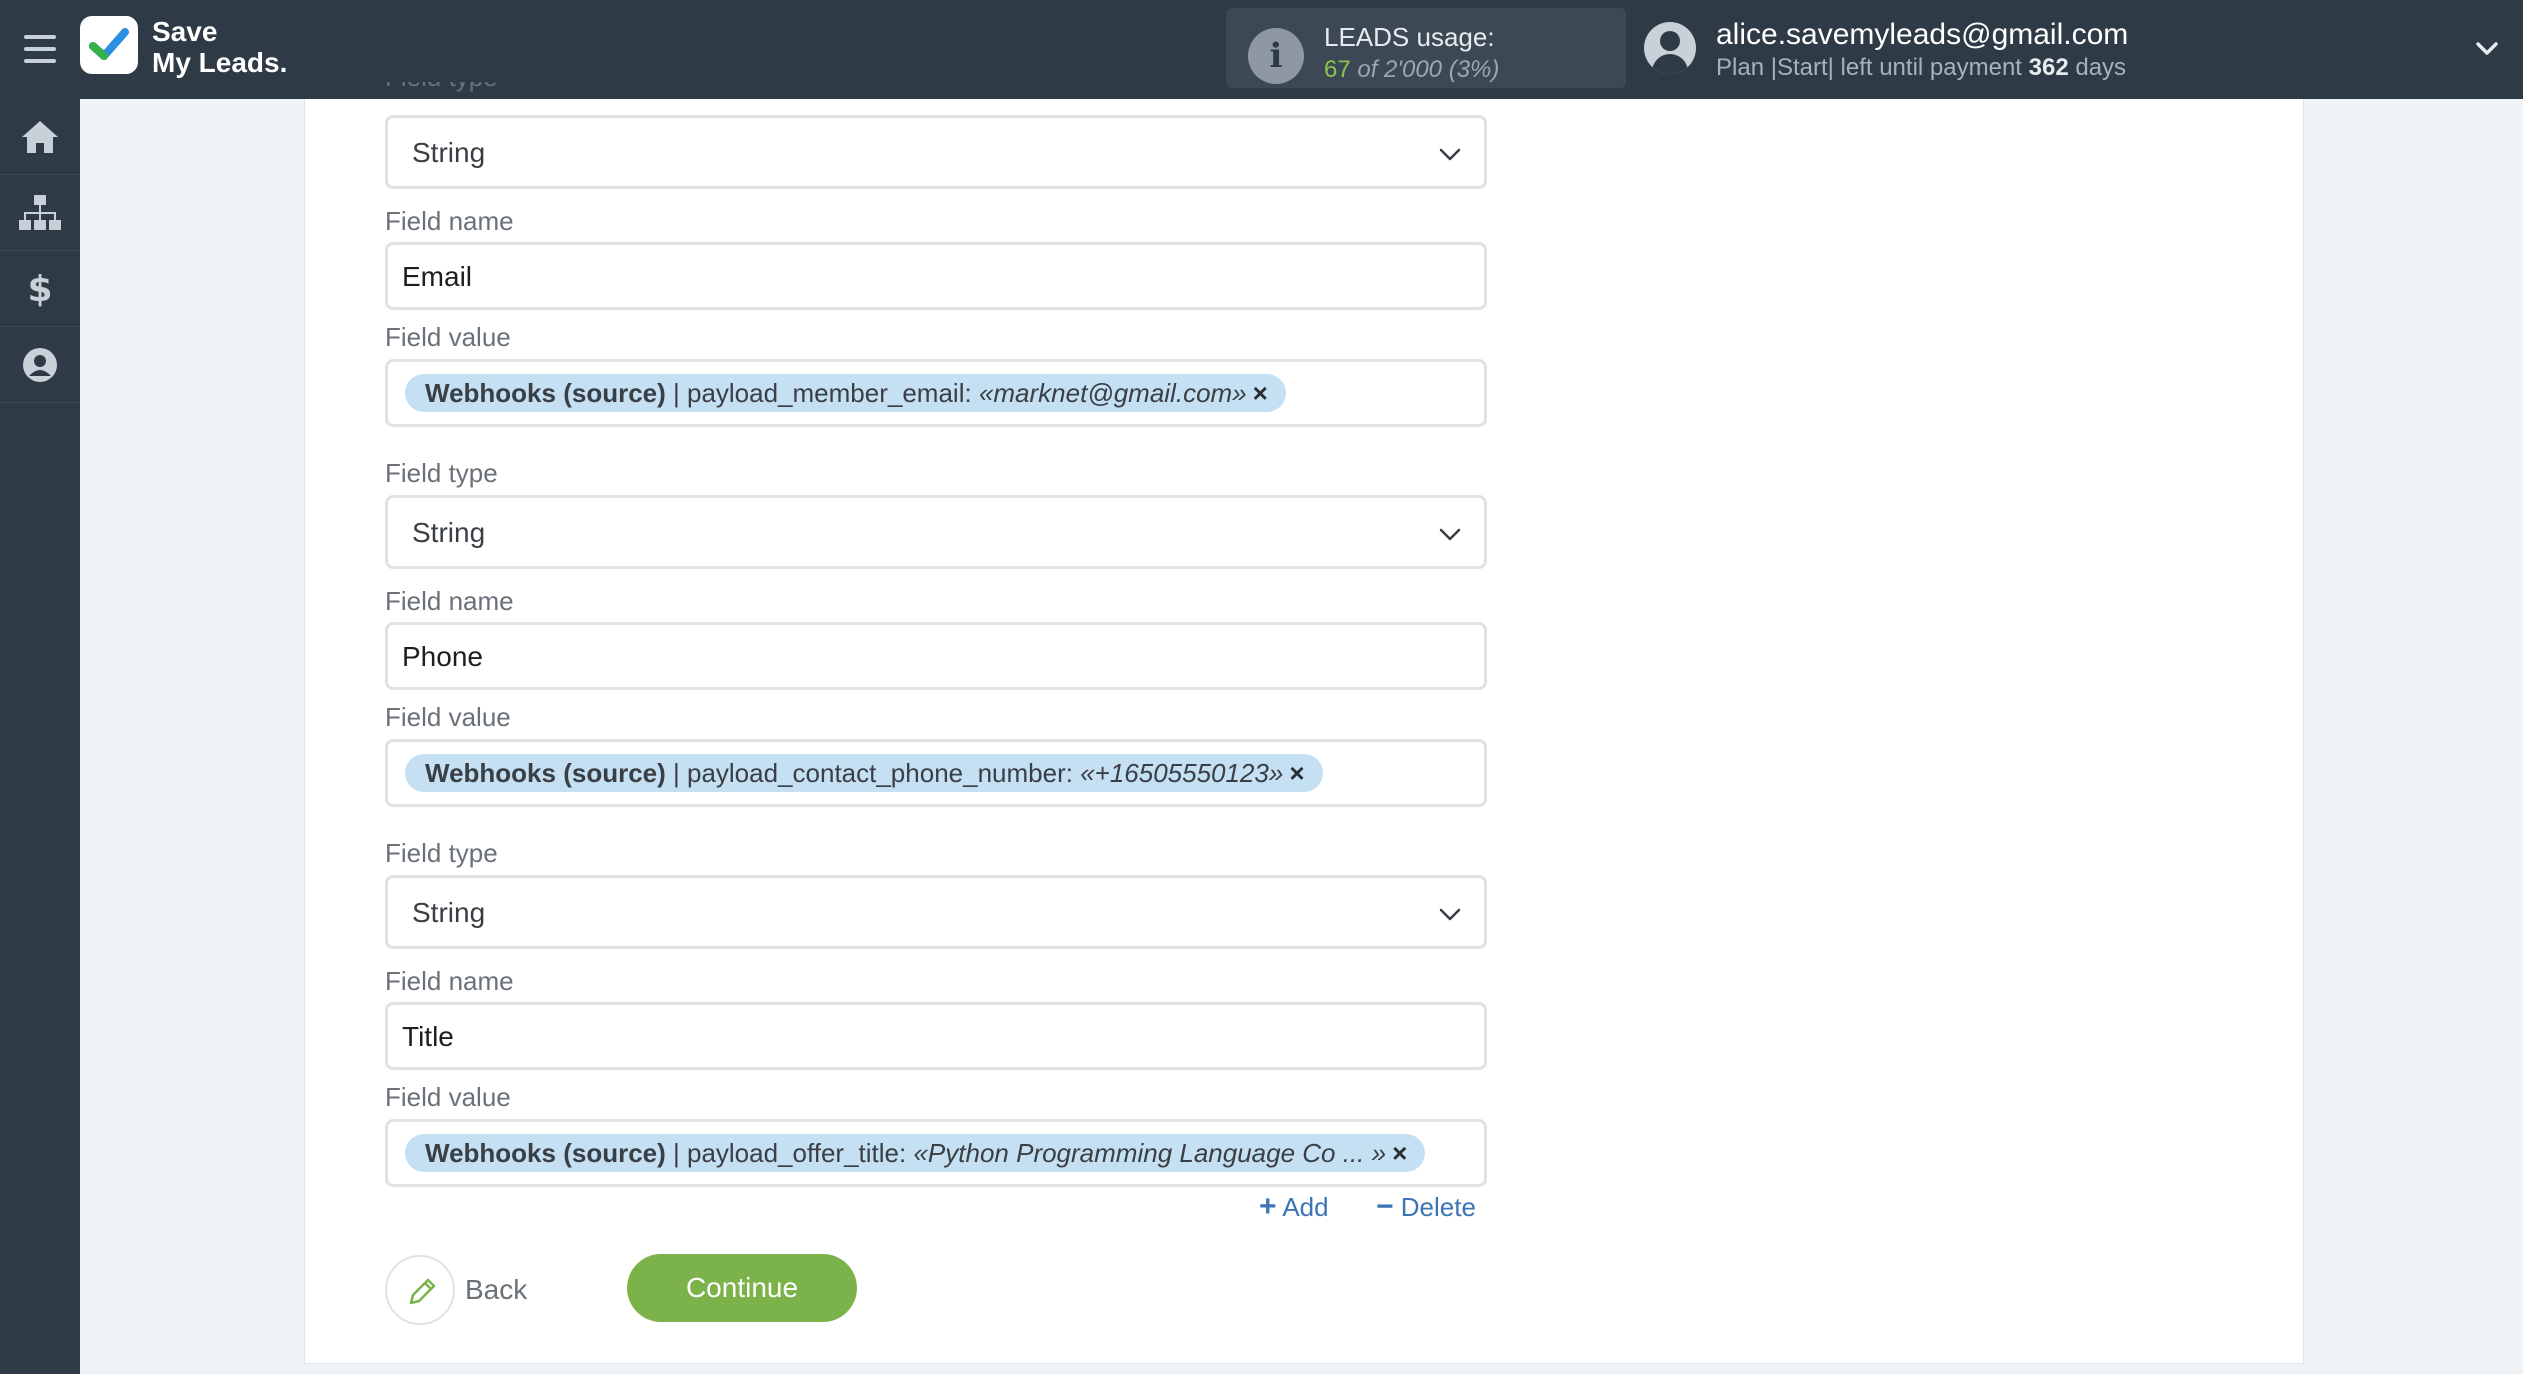 This screenshot has height=1374, width=2523. Describe the element at coordinates (185, 31) in the screenshot. I see `brand-line-1: Save` at that location.